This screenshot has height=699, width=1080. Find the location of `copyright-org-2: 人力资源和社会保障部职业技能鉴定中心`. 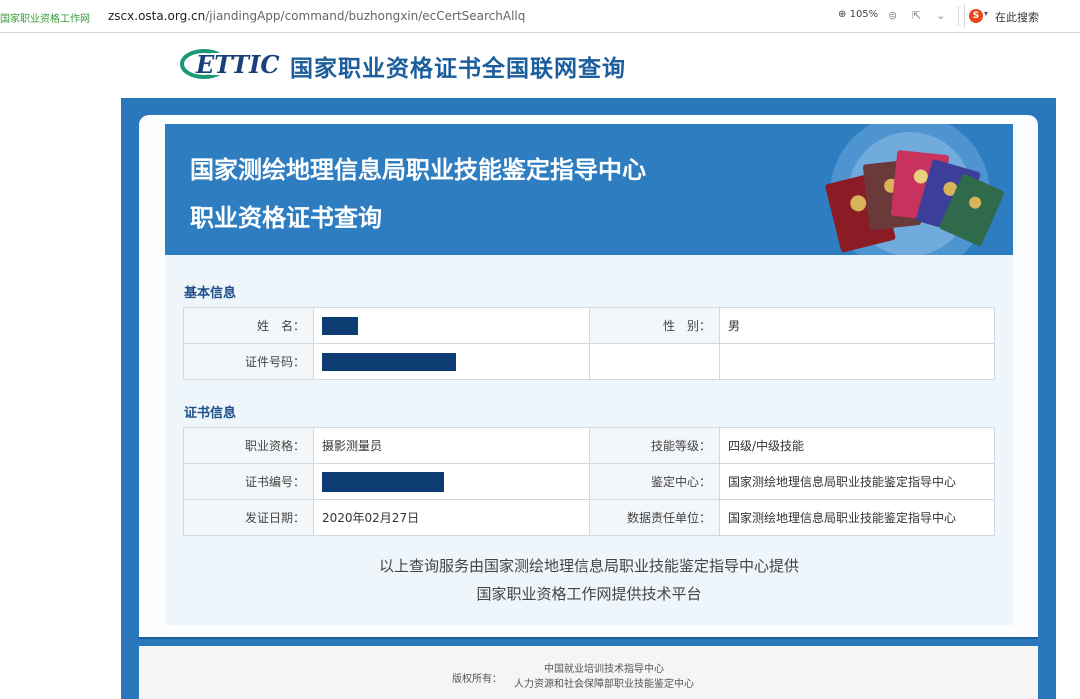

copyright-org-2: 人力资源和社会保障部职业技能鉴定中心 is located at coordinates (604, 684).